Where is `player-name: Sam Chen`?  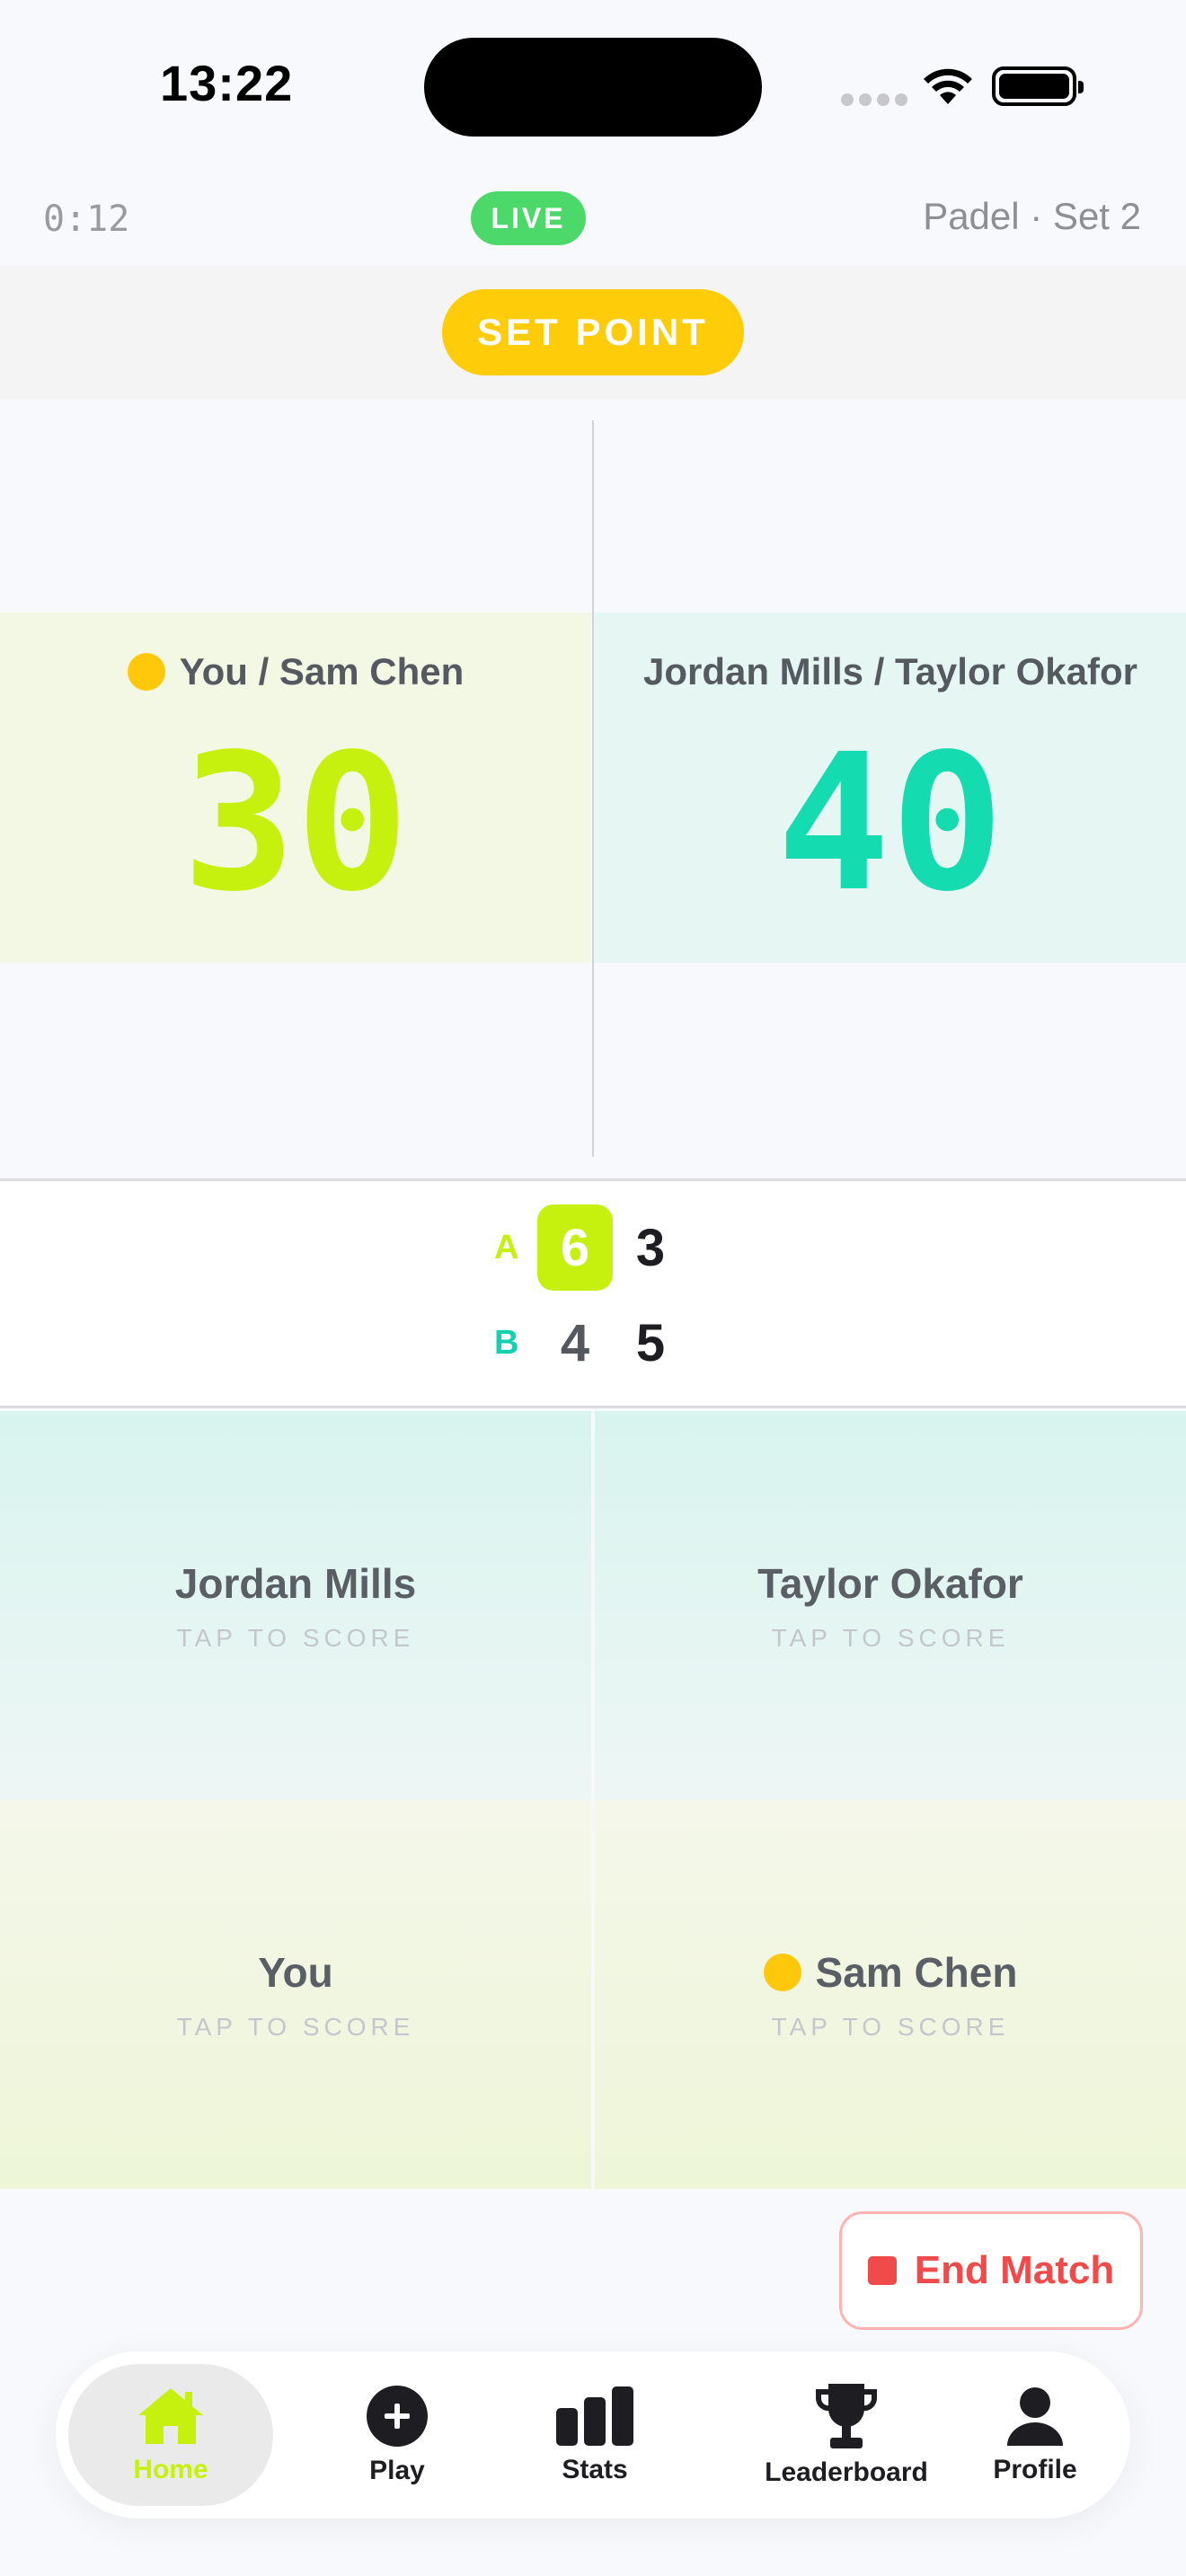
player-name: Sam Chen is located at coordinates (890, 1972).